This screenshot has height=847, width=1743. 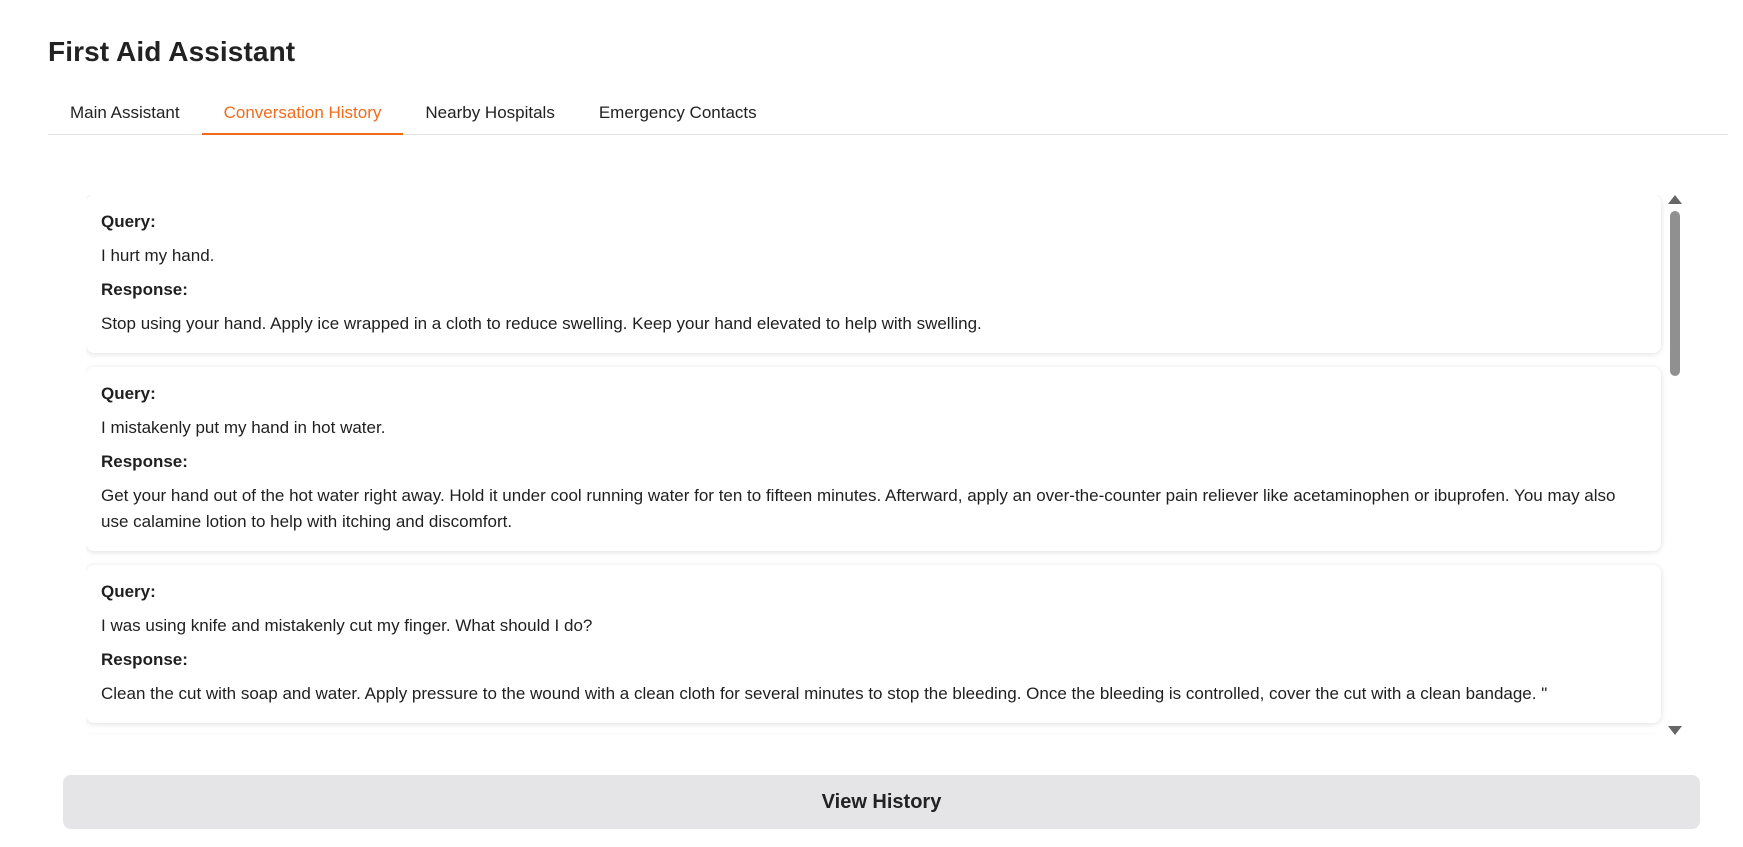 What do you see at coordinates (678, 115) in the screenshot?
I see `tab-emergency-contacts: Emergency Contacts` at bounding box center [678, 115].